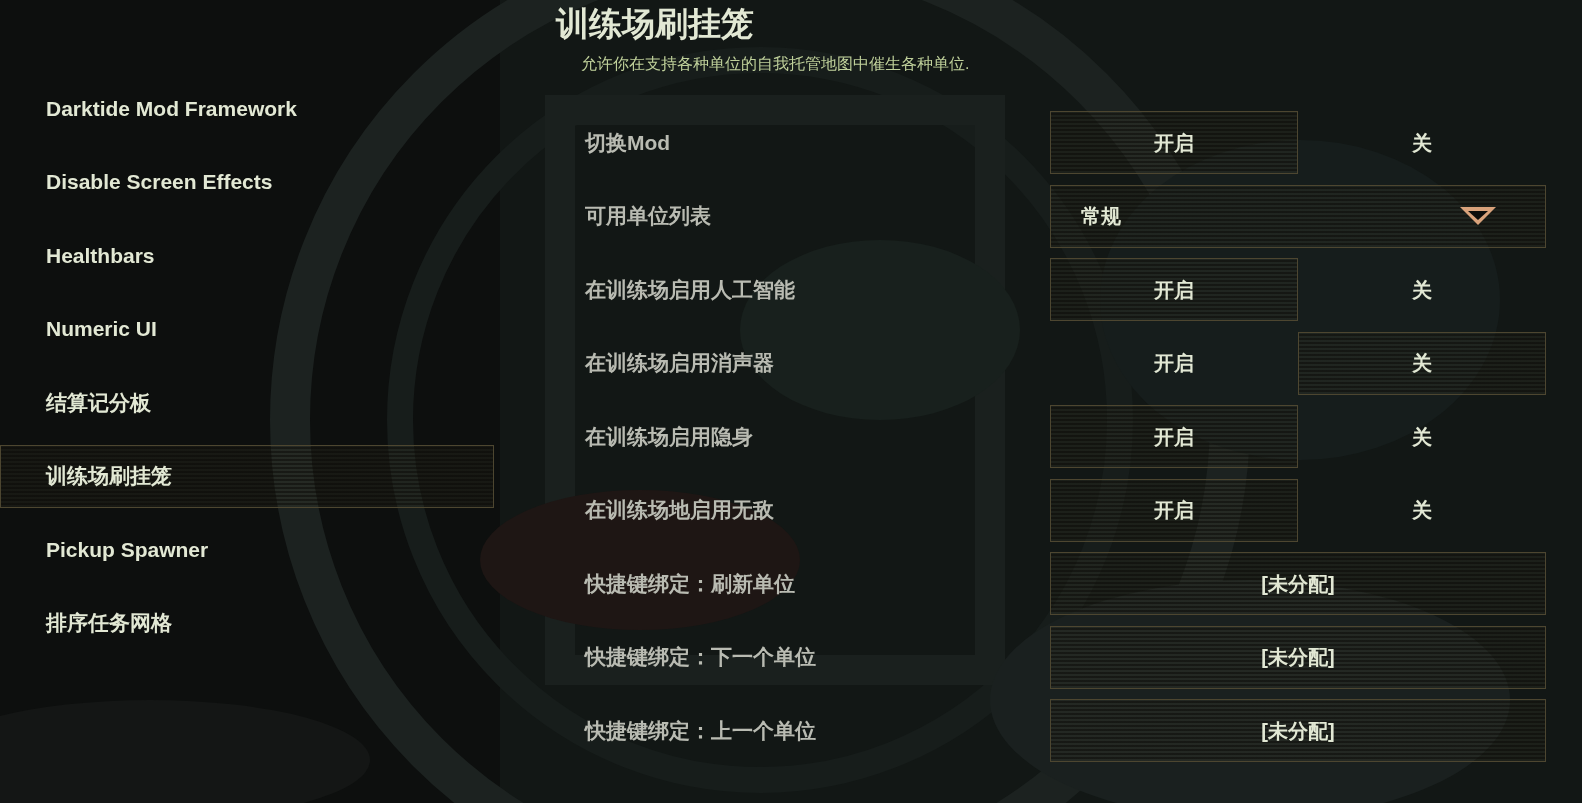 Image resolution: width=1582 pixels, height=803 pixels. Describe the element at coordinates (776, 64) in the screenshot. I see `page-description: 允许你在支持各种单位的自我托管地图中催生各种单位.` at that location.